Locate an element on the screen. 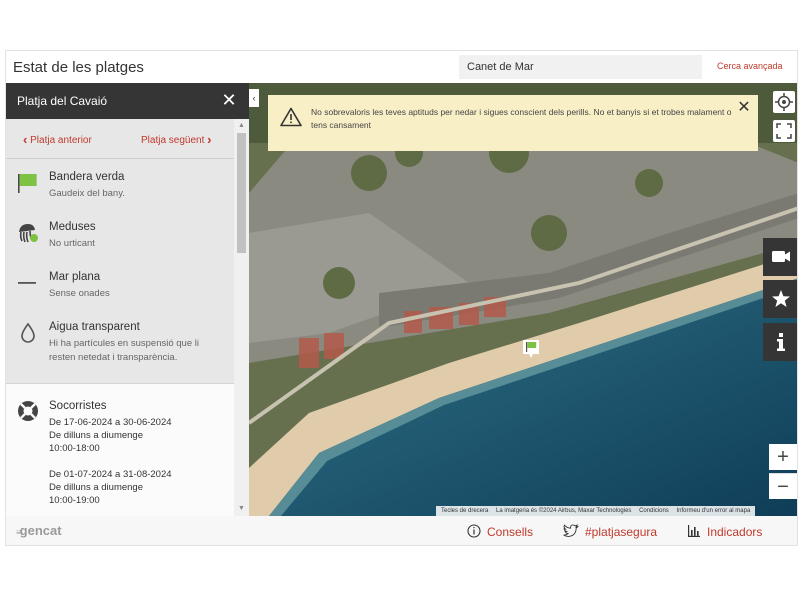  flag-title: Bandera verda is located at coordinates (87, 177).